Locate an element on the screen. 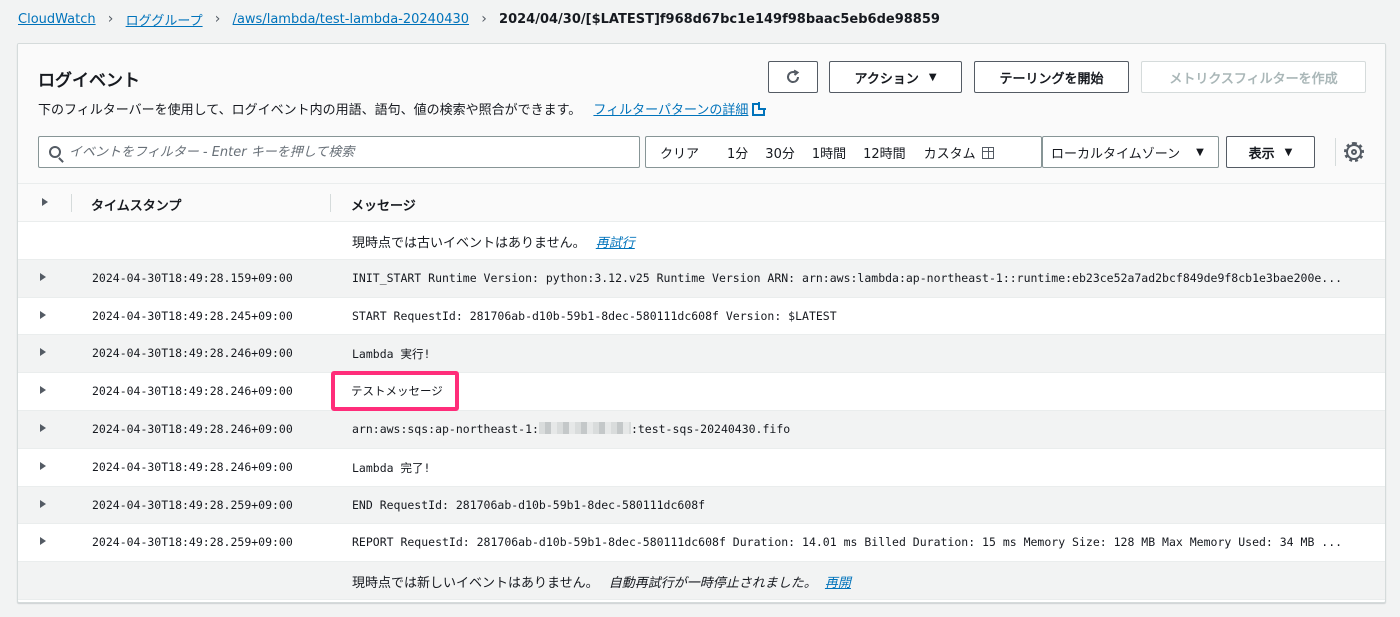 The image size is (1400, 617). message-arn-suffix: :test-sqs-20240430.fifo is located at coordinates (710, 428).